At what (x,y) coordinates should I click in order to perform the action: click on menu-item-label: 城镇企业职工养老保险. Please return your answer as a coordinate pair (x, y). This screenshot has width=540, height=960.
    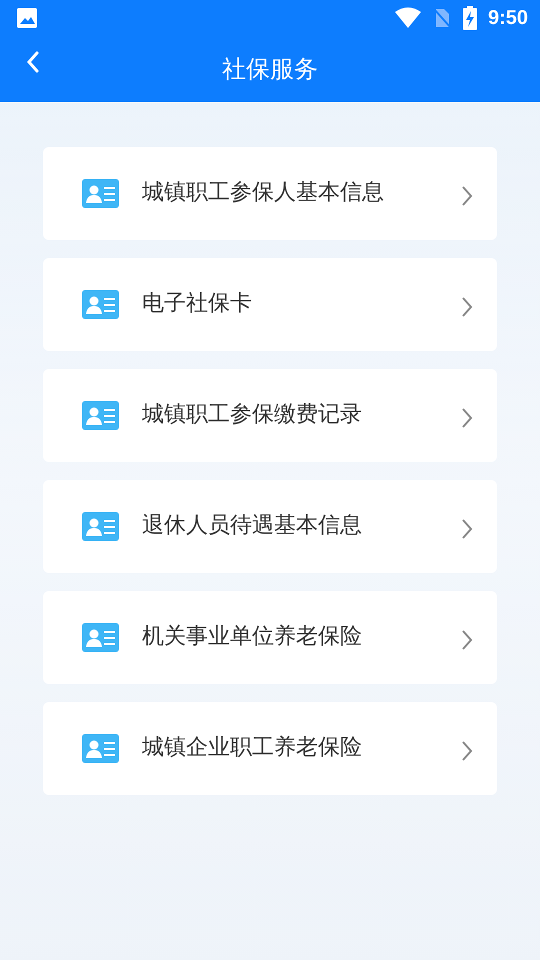
    Looking at the image, I should click on (252, 748).